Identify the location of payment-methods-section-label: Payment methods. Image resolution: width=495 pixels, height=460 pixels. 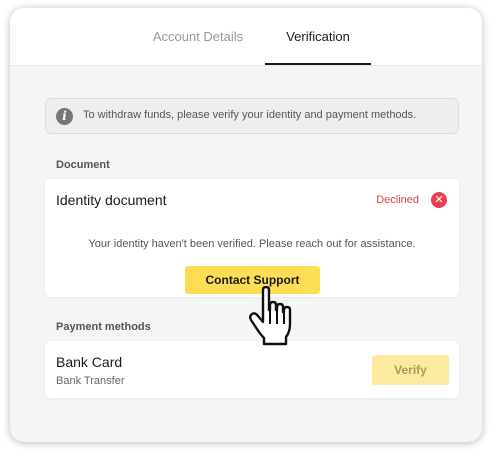
(103, 327).